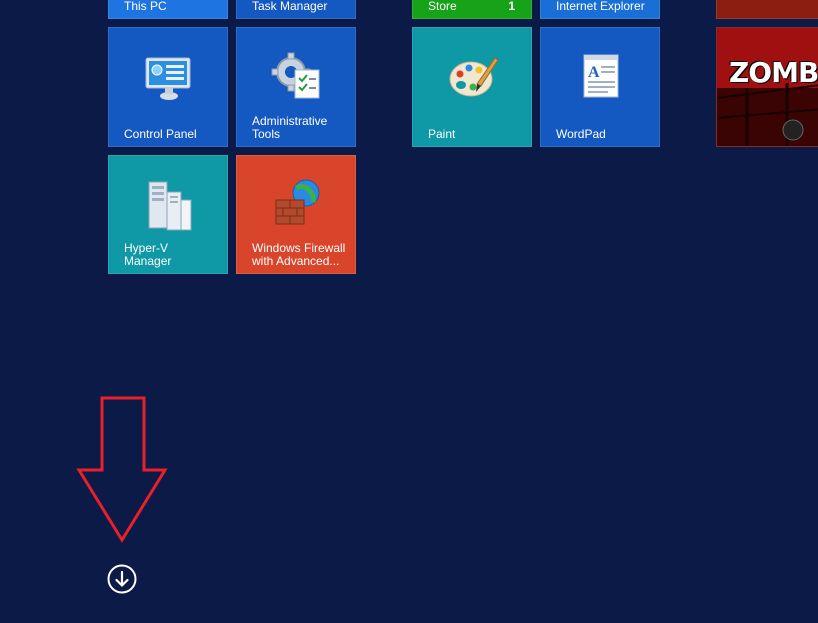  Describe the element at coordinates (594, 72) in the screenshot. I see `svg-text: A` at that location.